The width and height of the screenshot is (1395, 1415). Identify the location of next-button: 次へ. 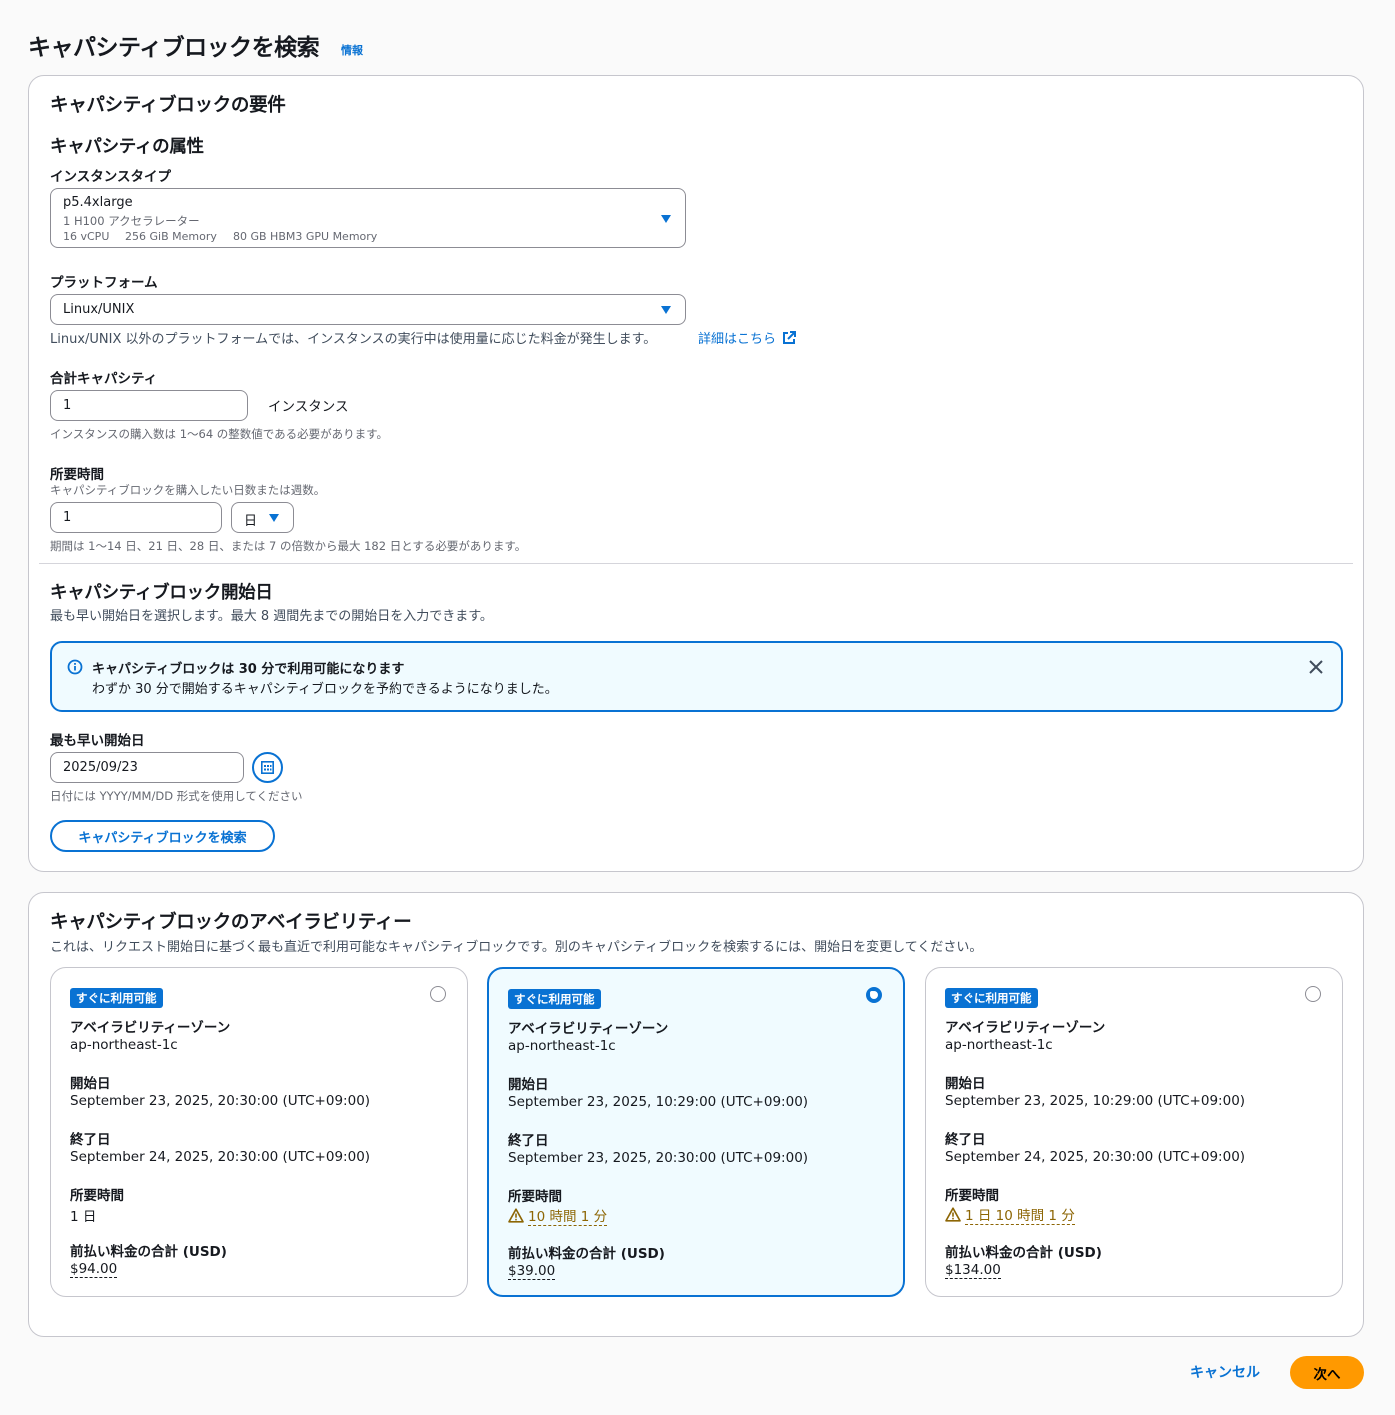
(1327, 1372).